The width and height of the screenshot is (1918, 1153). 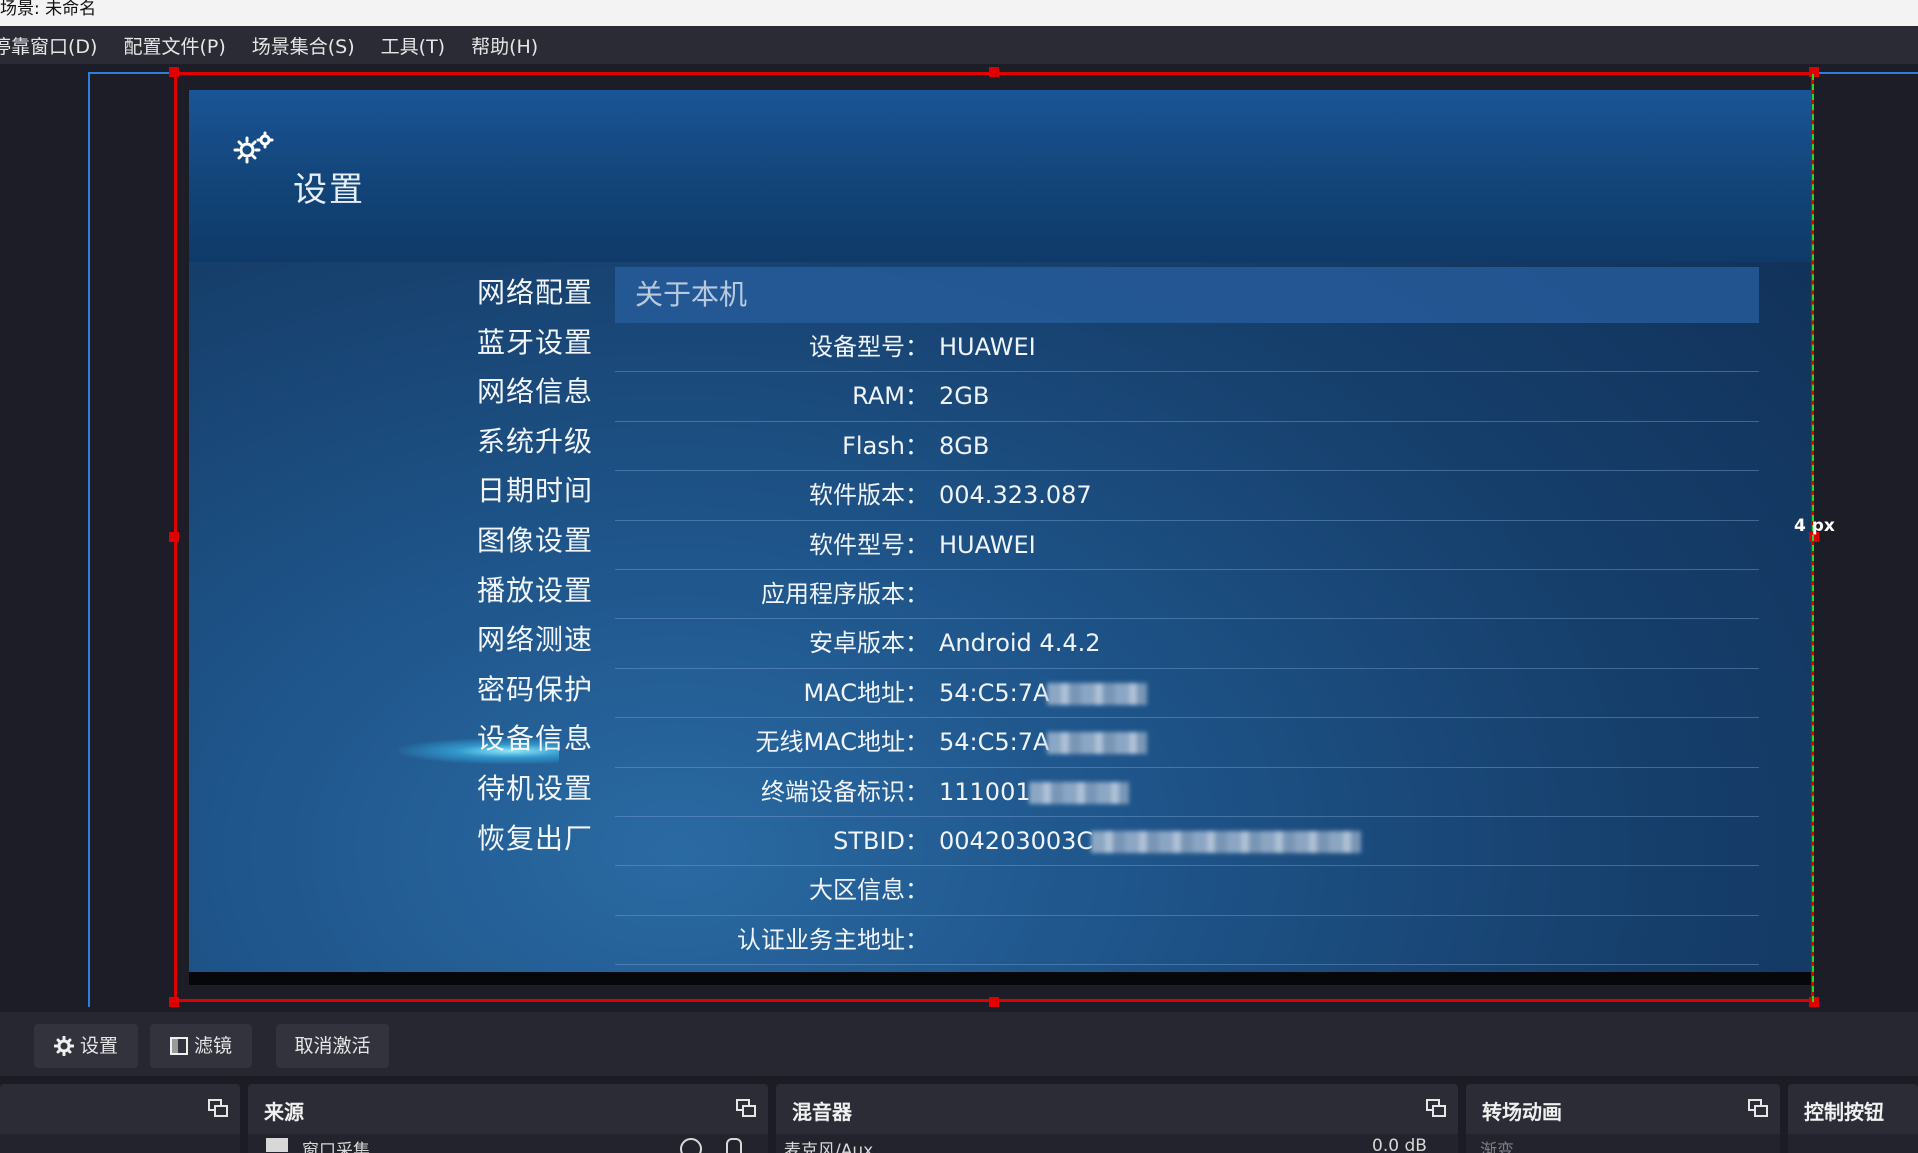 What do you see at coordinates (691, 1145) in the screenshot?
I see `visibility-eye-icon` at bounding box center [691, 1145].